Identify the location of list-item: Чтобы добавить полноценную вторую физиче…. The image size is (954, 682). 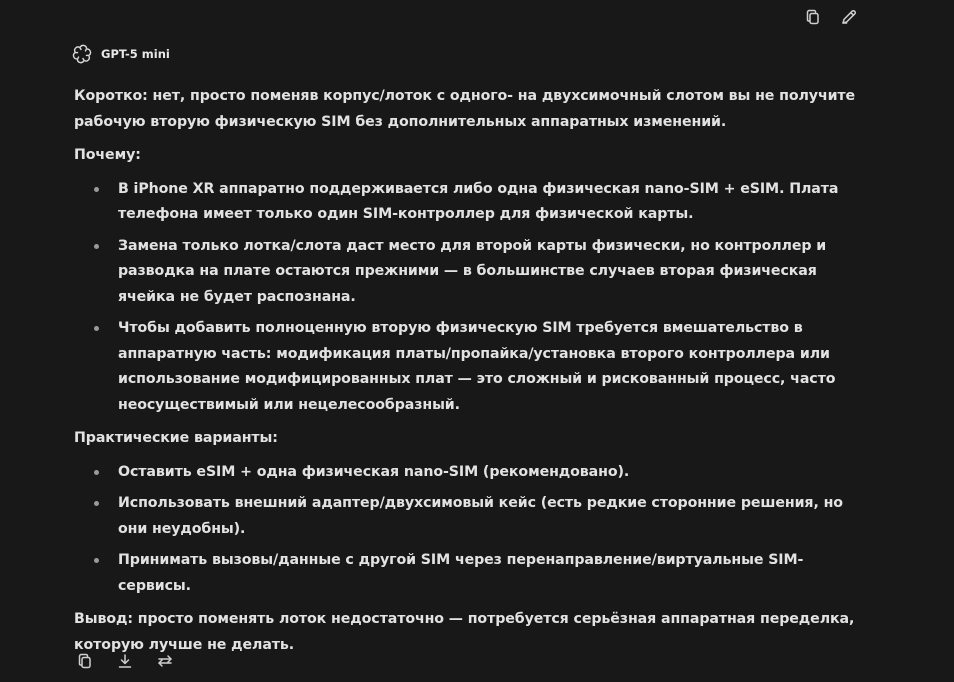
(484, 367).